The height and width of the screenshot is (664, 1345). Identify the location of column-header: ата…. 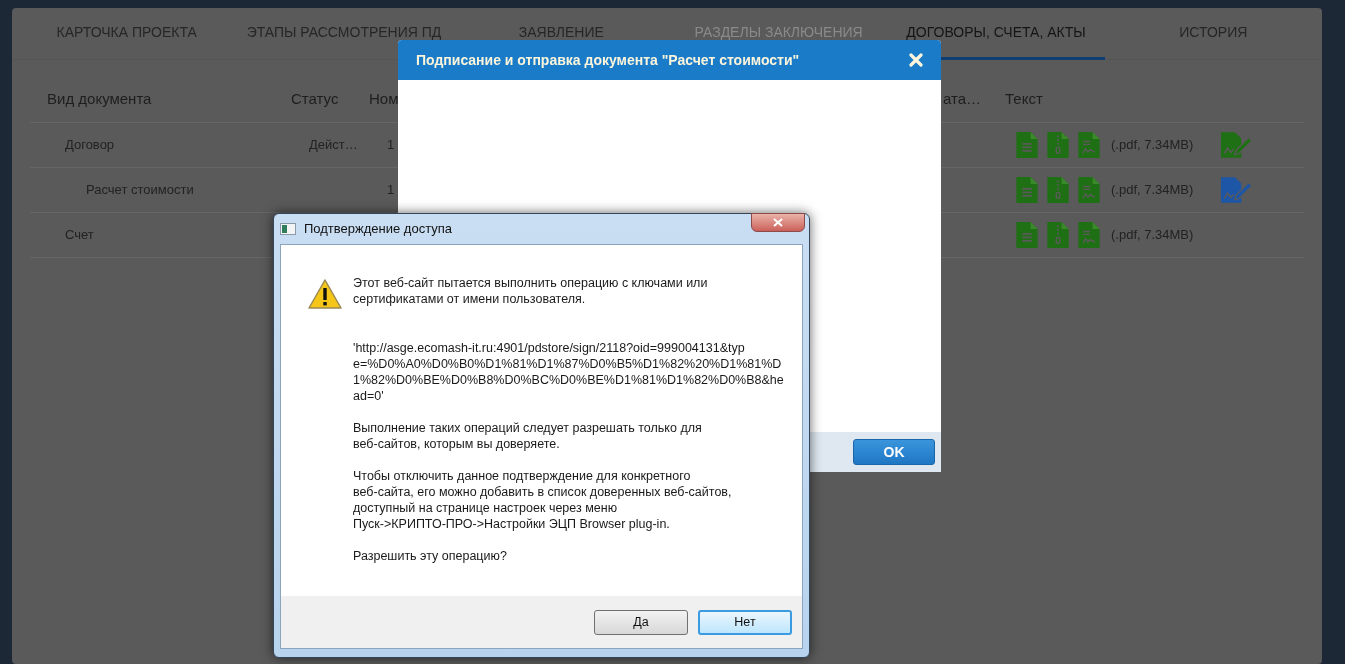
(963, 98).